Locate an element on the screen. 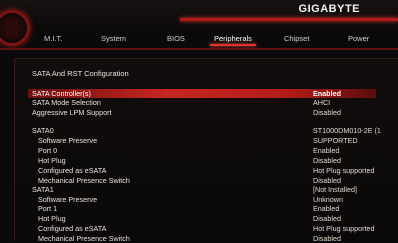 Image resolution: width=398 pixels, height=243 pixels. tab-mit: M.I.T. is located at coordinates (53, 38).